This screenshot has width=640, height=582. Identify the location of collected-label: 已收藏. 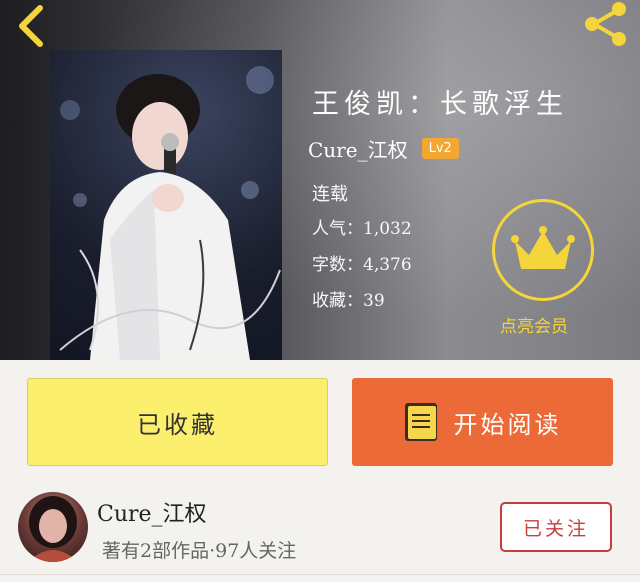
(177, 424).